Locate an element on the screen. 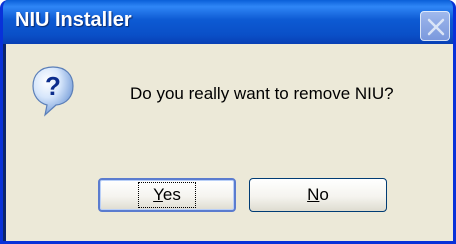 This screenshot has width=456, height=244. window-title: NIU Installer is located at coordinates (73, 20).